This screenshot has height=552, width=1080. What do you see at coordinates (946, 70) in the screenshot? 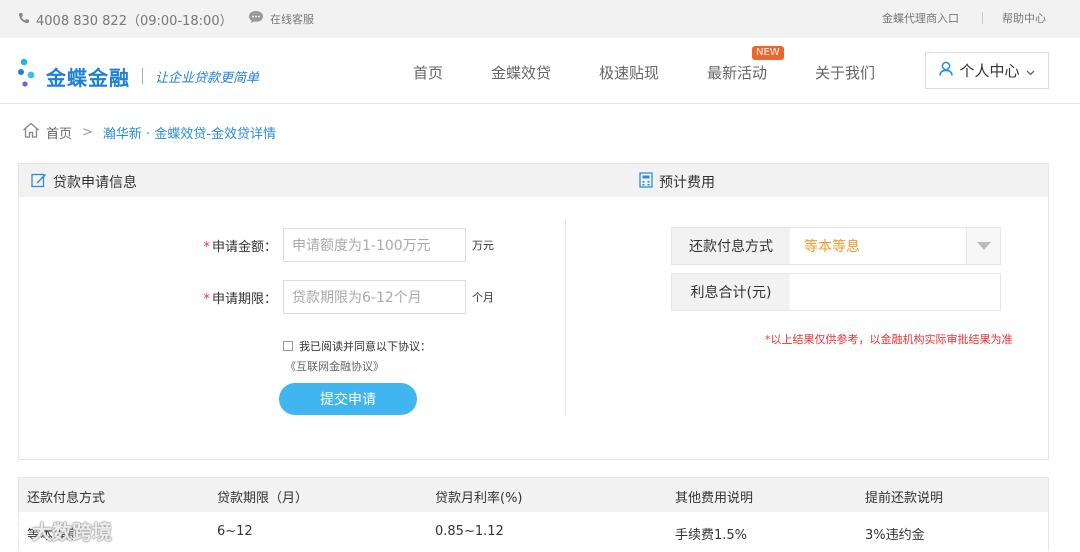
I see `user-icon` at bounding box center [946, 70].